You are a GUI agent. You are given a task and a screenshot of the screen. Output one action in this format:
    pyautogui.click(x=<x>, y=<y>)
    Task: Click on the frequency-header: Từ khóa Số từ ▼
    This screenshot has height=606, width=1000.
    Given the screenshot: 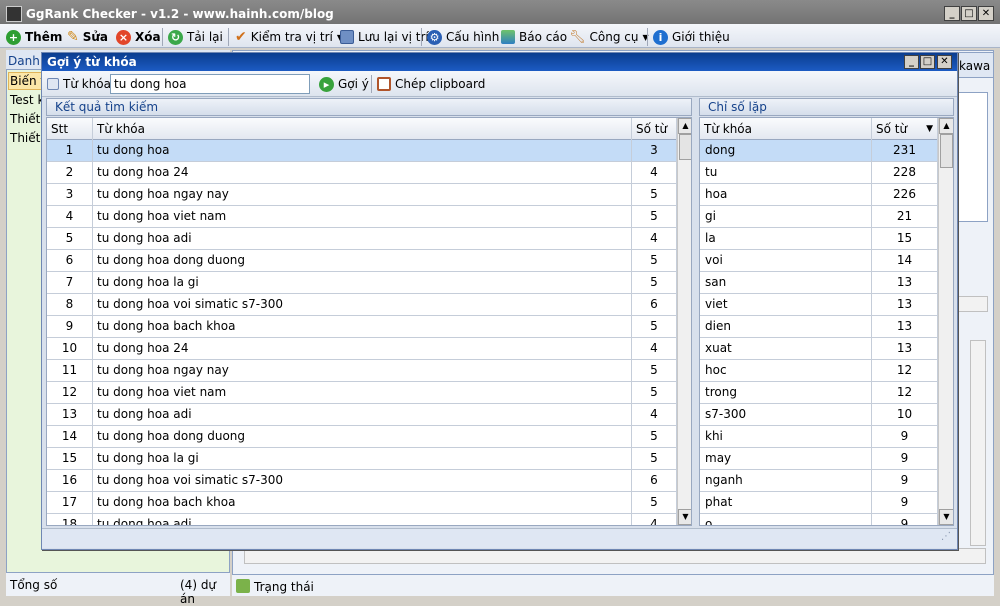 What is the action you would take?
    pyautogui.click(x=819, y=129)
    